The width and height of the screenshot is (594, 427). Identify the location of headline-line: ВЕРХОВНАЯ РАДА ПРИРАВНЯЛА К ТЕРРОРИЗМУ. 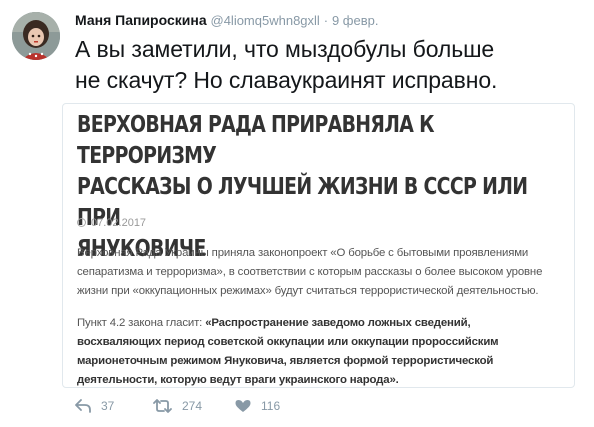
(256, 140).